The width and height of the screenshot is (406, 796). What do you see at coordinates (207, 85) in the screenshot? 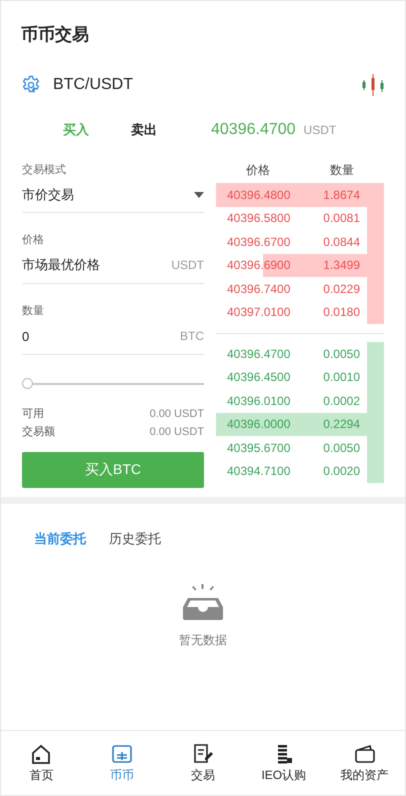
I see `trading-pair: BTC/USDT` at bounding box center [207, 85].